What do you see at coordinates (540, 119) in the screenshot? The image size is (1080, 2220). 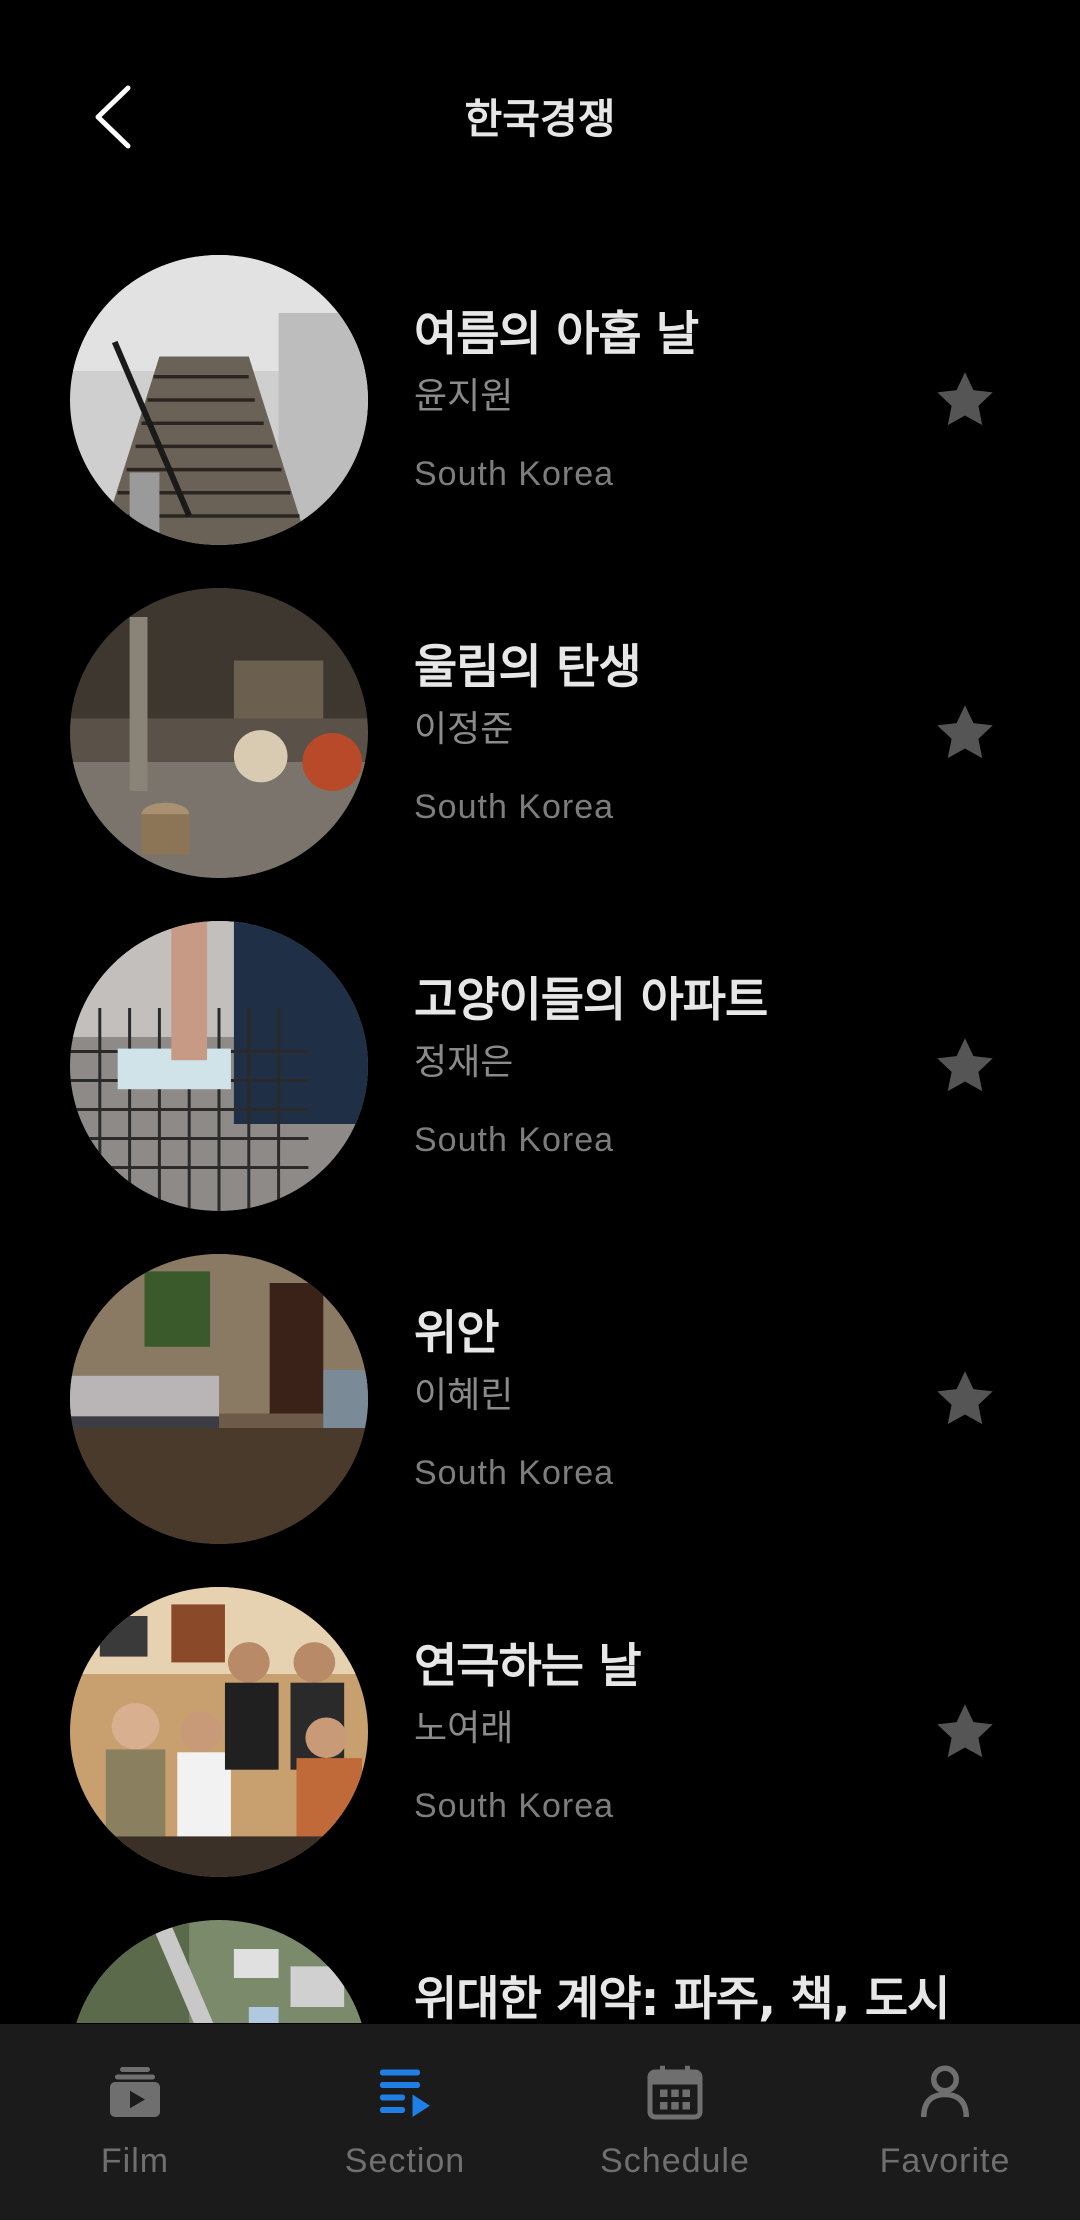 I see `page-title: 한국경쟁` at bounding box center [540, 119].